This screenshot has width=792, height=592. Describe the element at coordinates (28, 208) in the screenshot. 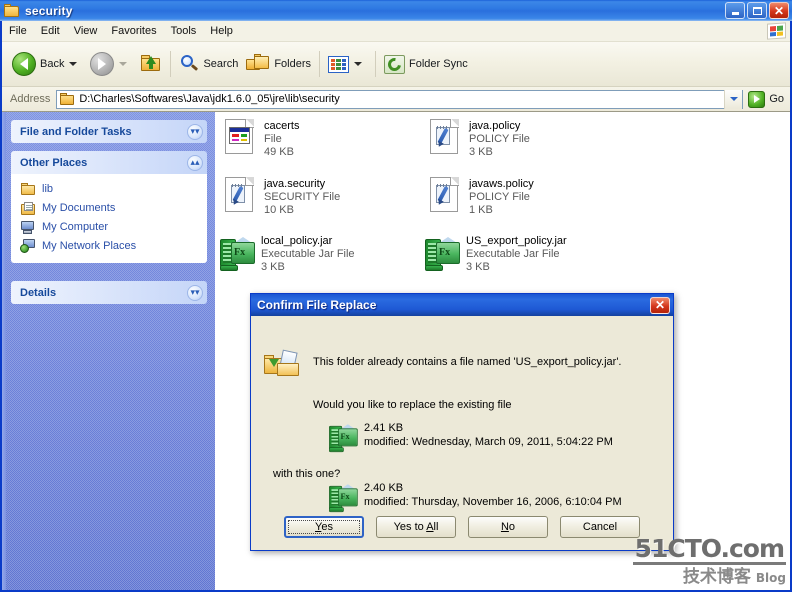

I see `my-documents-icon` at that location.